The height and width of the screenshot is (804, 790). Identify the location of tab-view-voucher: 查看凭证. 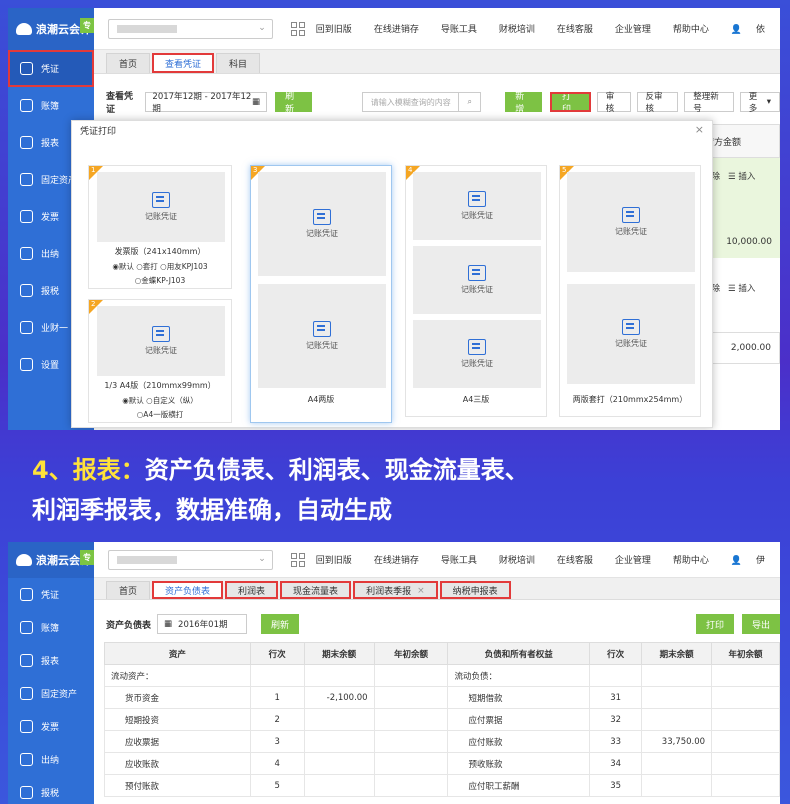
(183, 63).